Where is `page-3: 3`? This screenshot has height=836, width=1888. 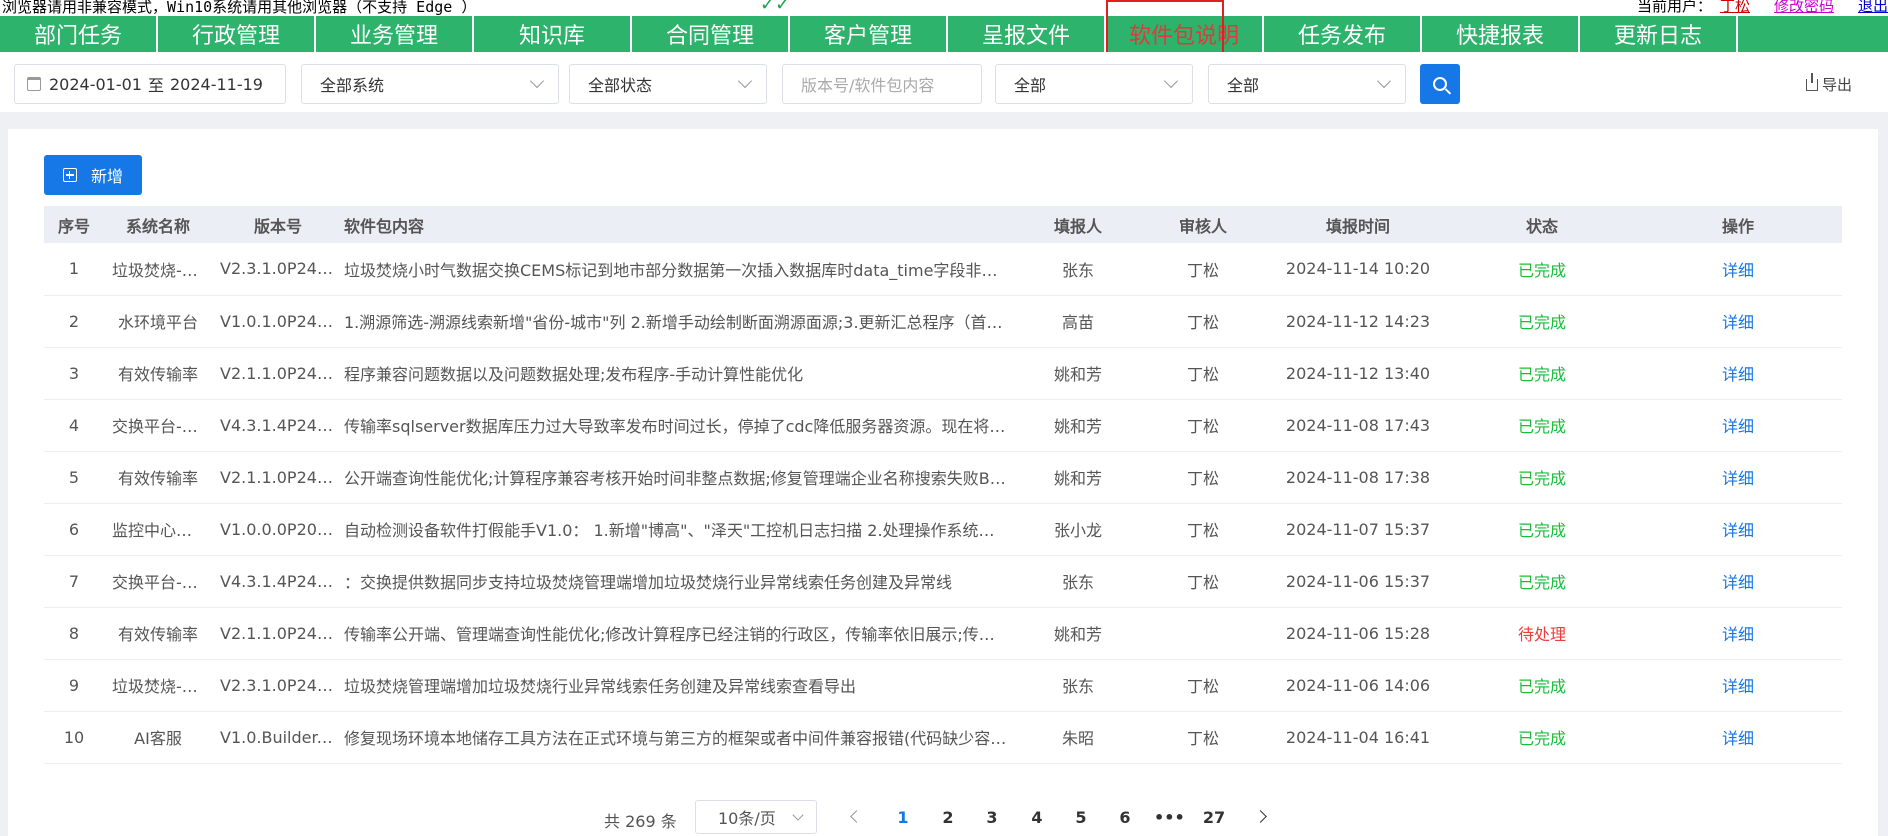 page-3: 3 is located at coordinates (992, 817).